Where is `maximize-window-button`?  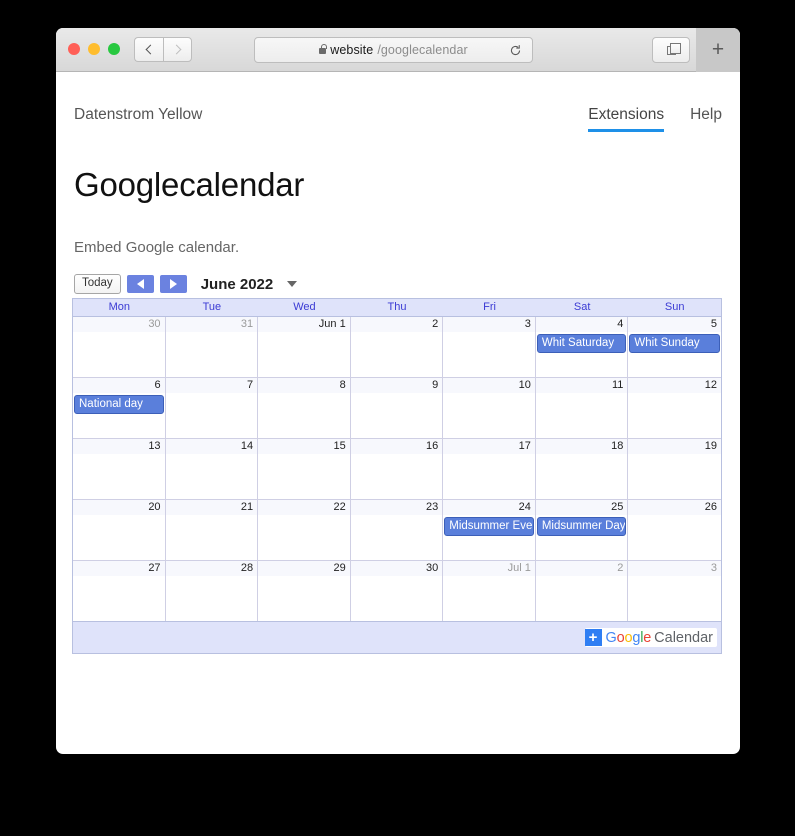 maximize-window-button is located at coordinates (114, 49).